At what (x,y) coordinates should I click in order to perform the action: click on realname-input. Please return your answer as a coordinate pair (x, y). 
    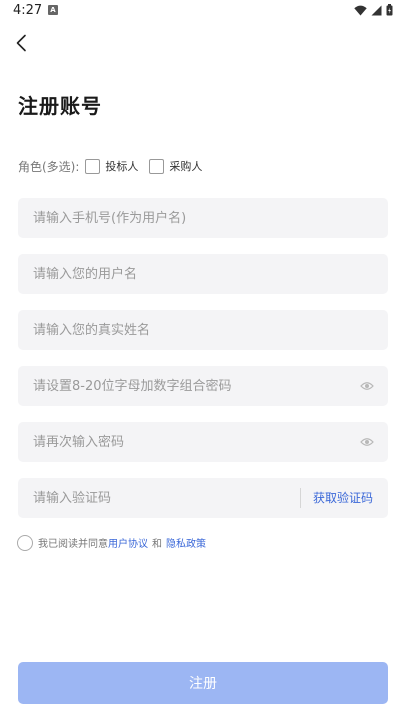
    Looking at the image, I should click on (183, 330).